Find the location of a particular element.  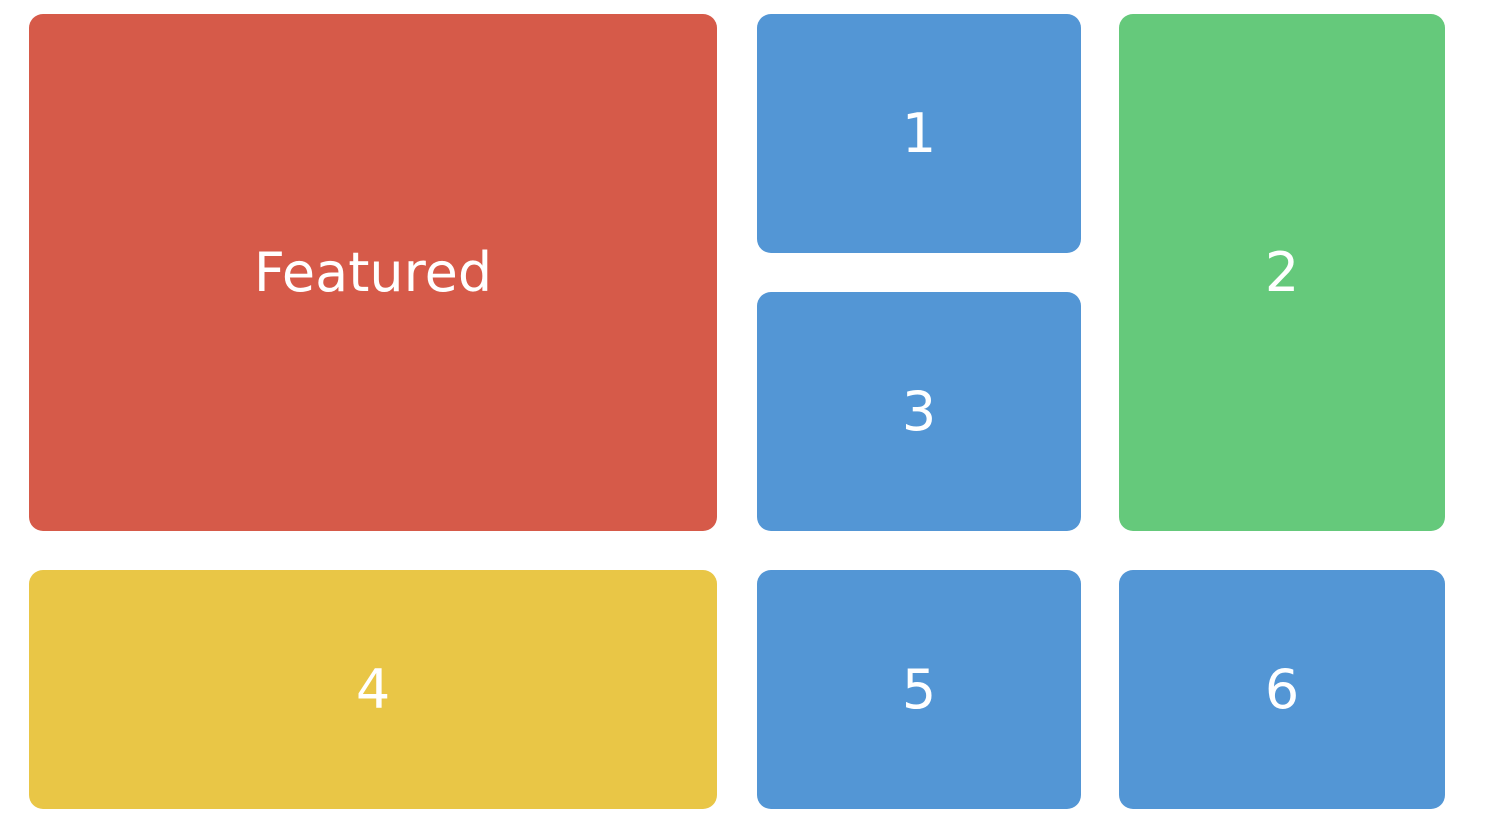

tile-4-label: 4 is located at coordinates (373, 689).